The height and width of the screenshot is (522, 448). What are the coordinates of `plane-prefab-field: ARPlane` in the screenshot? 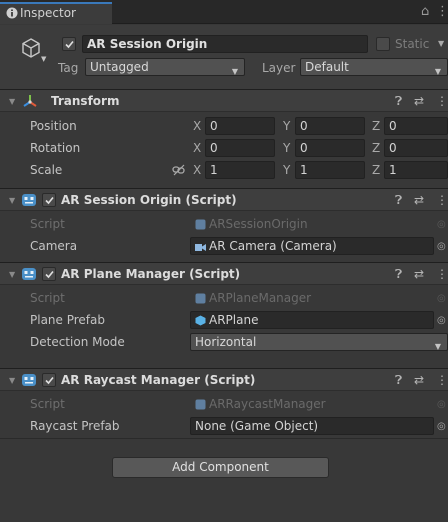 It's located at (312, 320).